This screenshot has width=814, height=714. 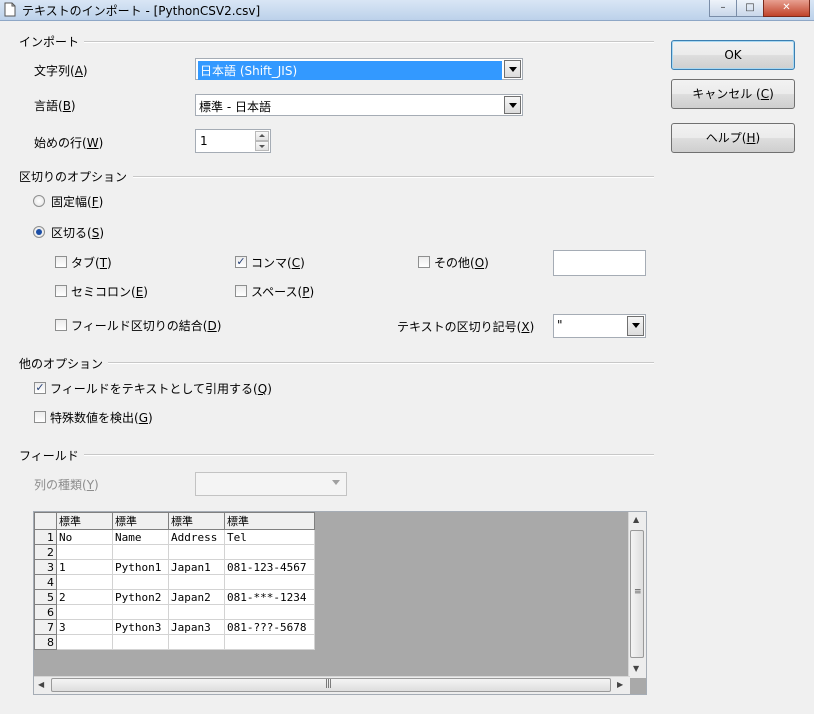 What do you see at coordinates (636, 519) in the screenshot?
I see `scroll-up-icon: ▲` at bounding box center [636, 519].